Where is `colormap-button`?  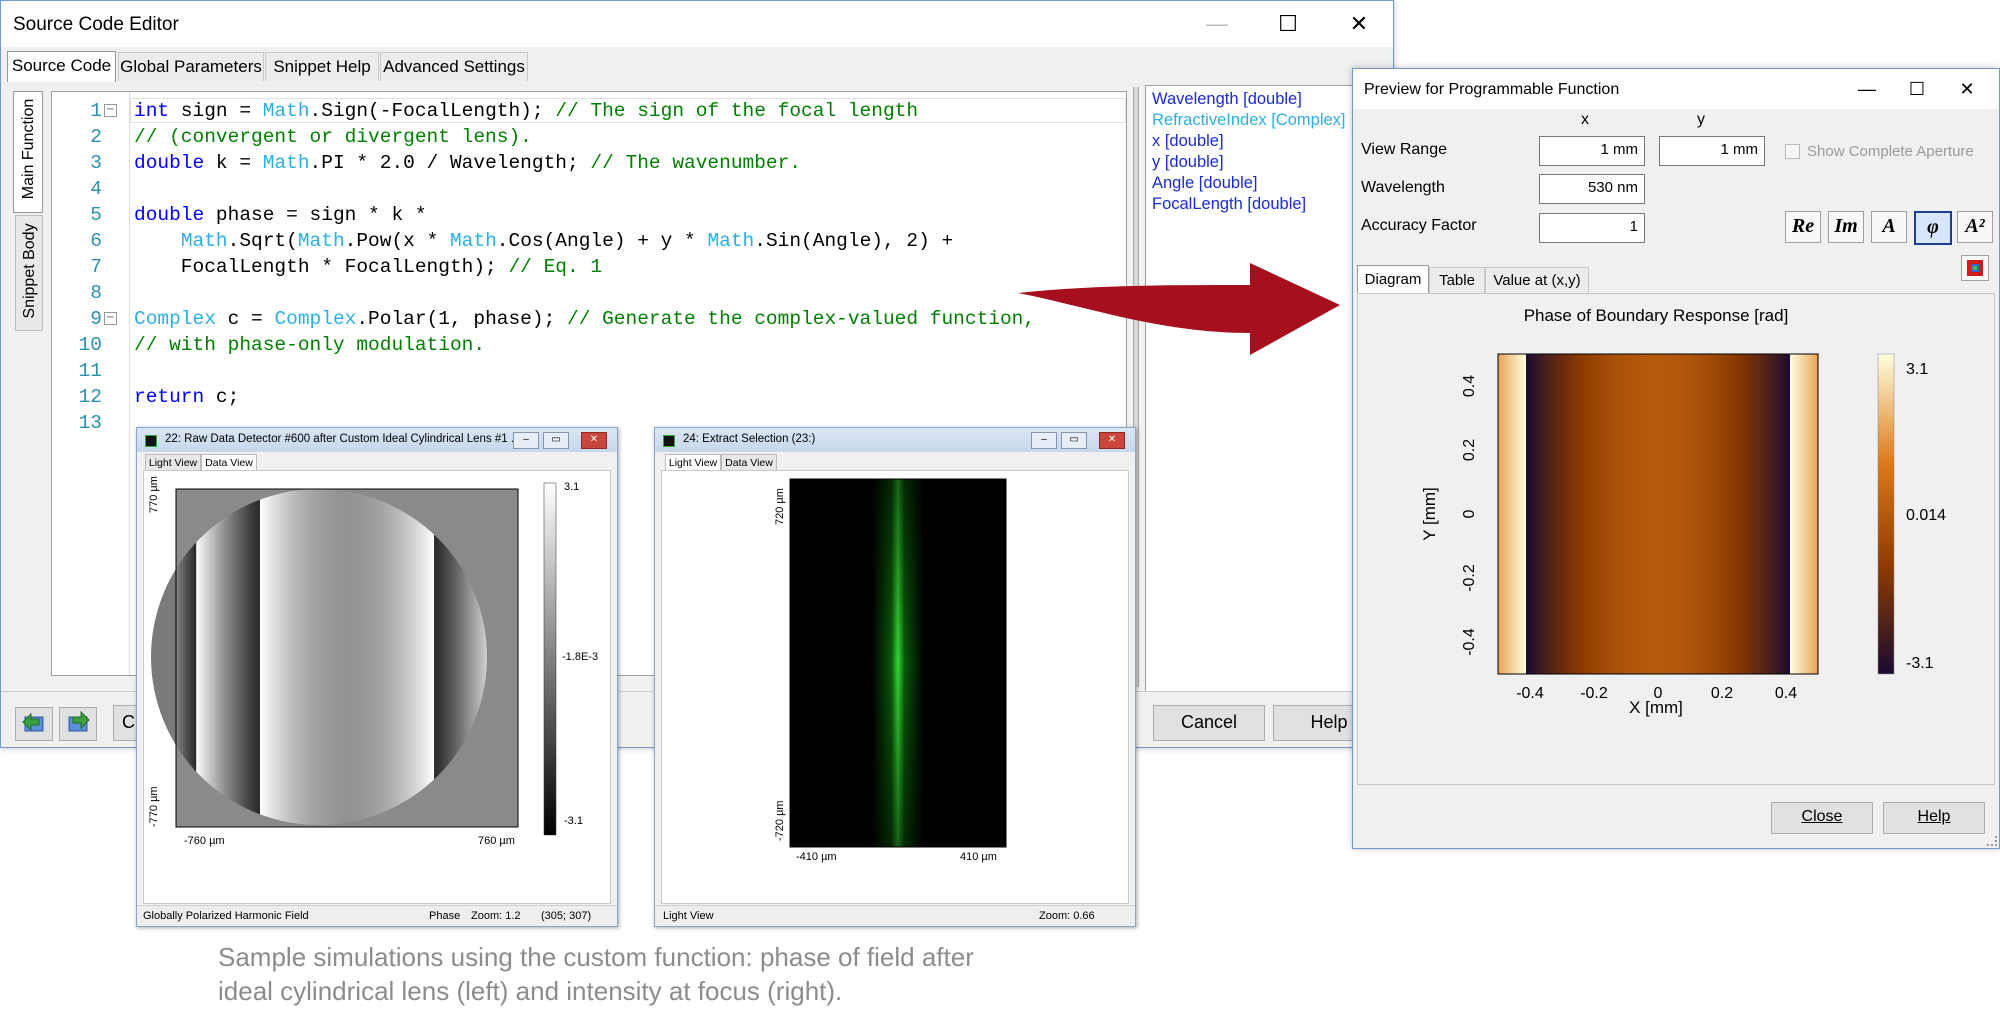
colormap-button is located at coordinates (1975, 268).